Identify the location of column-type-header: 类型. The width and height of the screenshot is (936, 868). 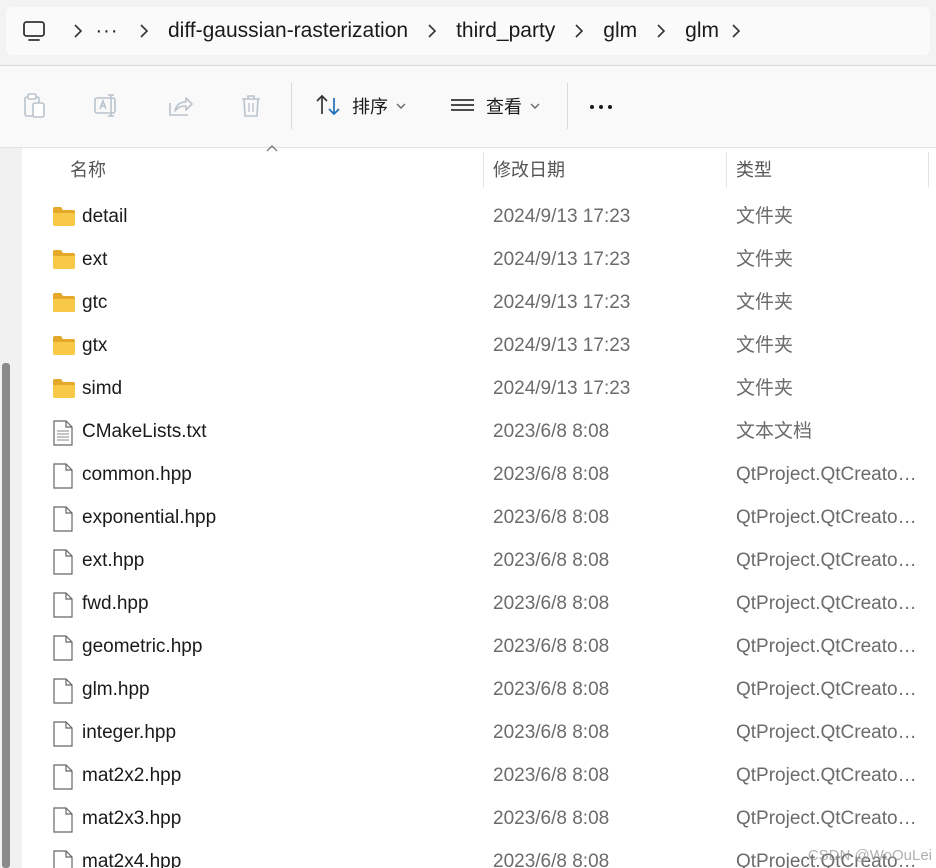
(754, 170).